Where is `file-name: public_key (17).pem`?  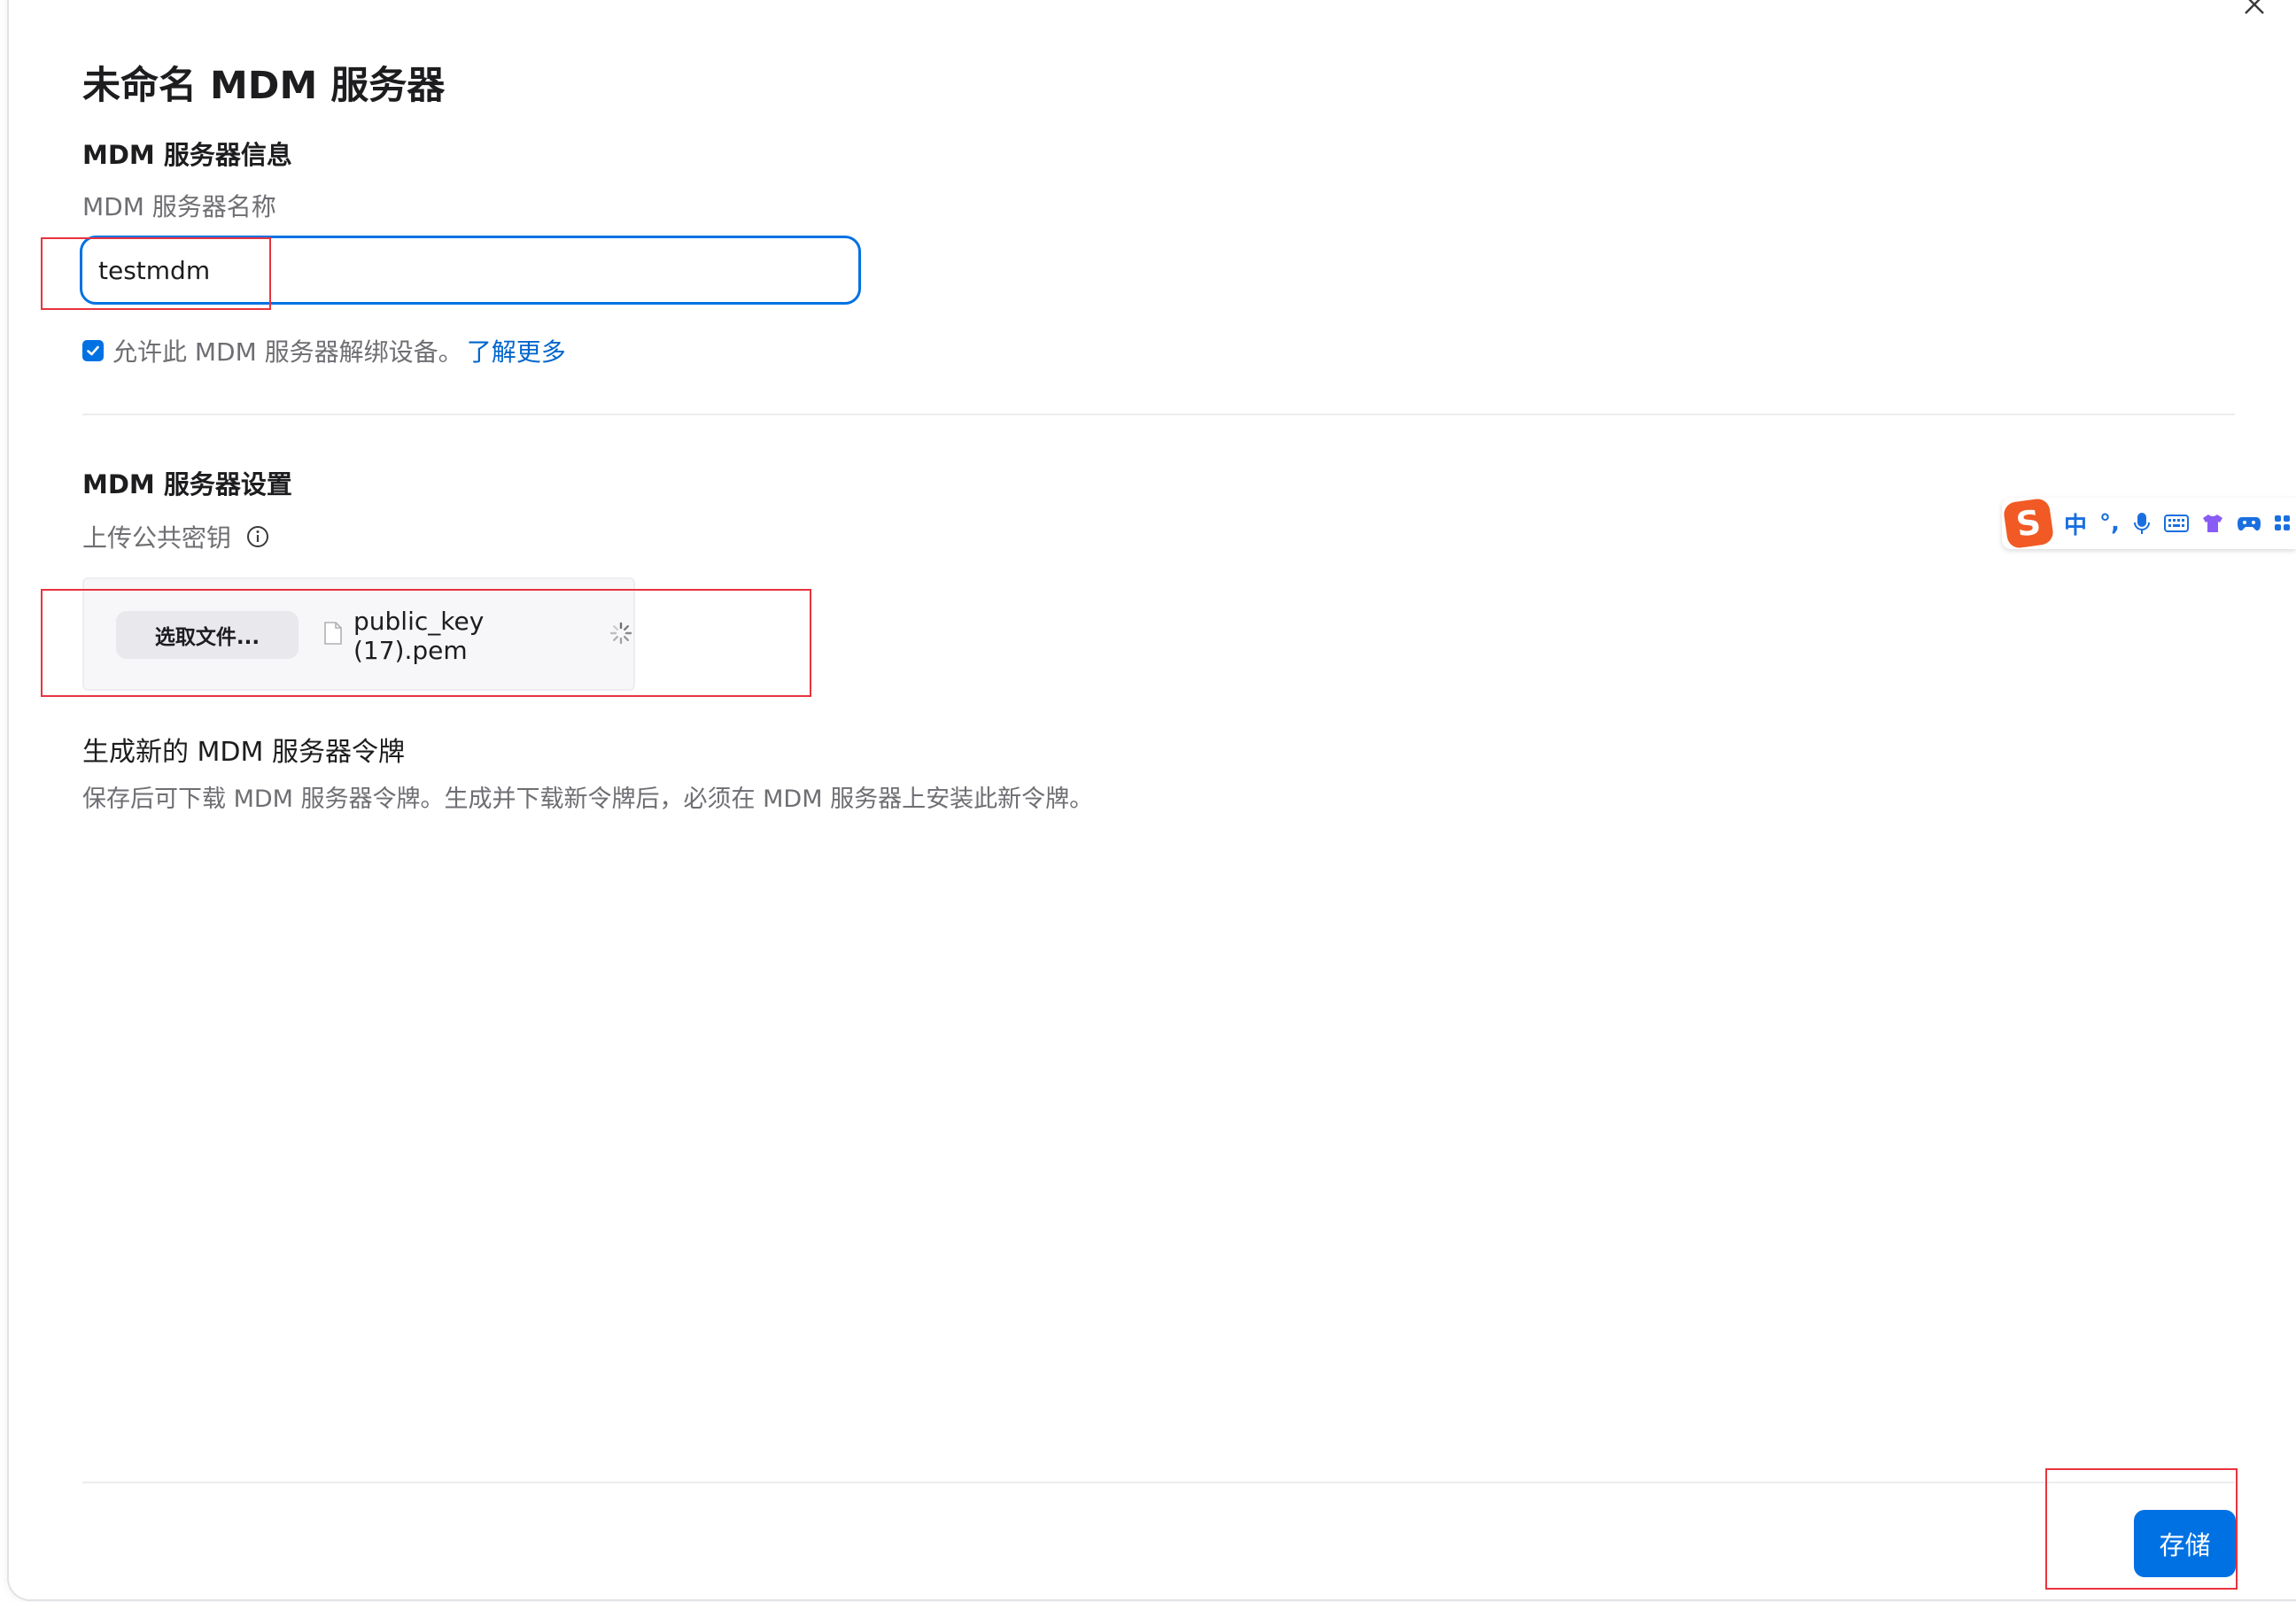
file-name: public_key (17).pem is located at coordinates (419, 636).